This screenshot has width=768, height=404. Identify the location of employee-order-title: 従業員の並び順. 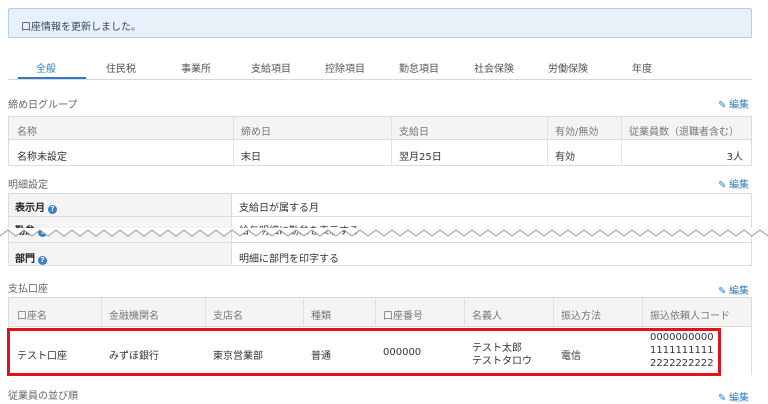
(43, 396).